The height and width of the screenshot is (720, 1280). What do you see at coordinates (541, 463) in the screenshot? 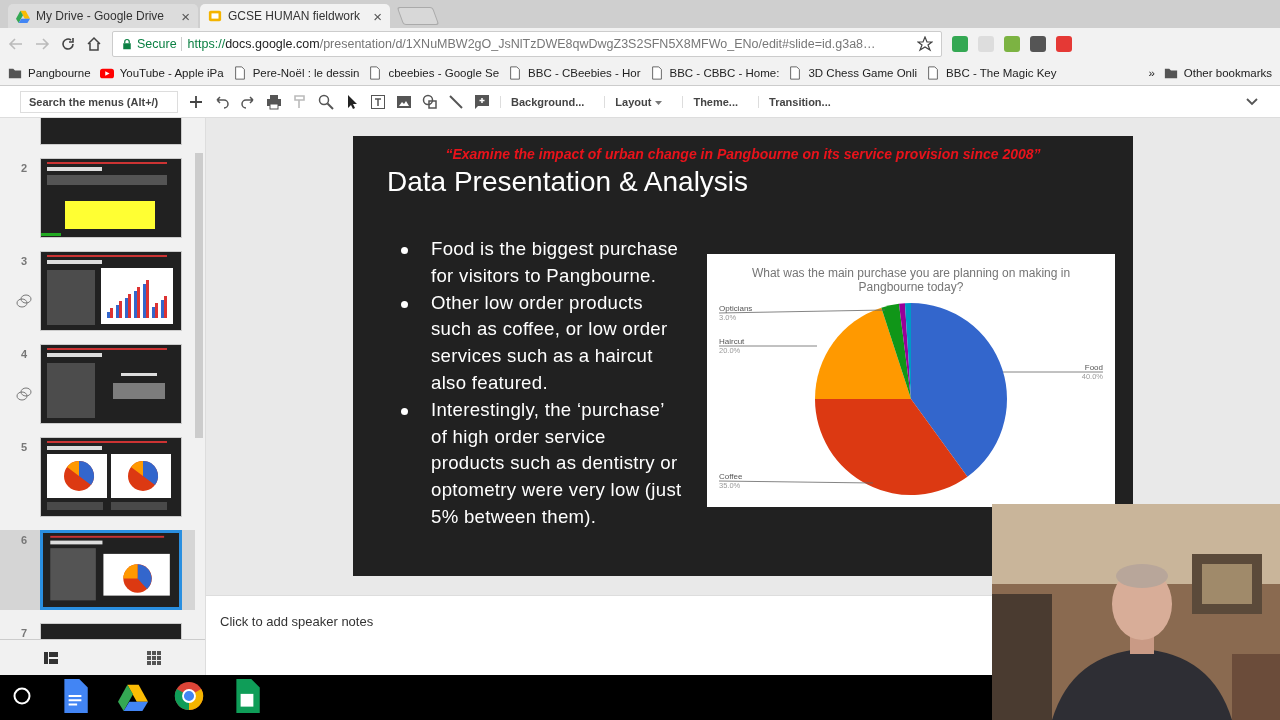
I see `bullet-point: Interestingly, the ‘purchase’ of high order service products such as dentistry or optometry were very low (just 5% between them).` at bounding box center [541, 463].